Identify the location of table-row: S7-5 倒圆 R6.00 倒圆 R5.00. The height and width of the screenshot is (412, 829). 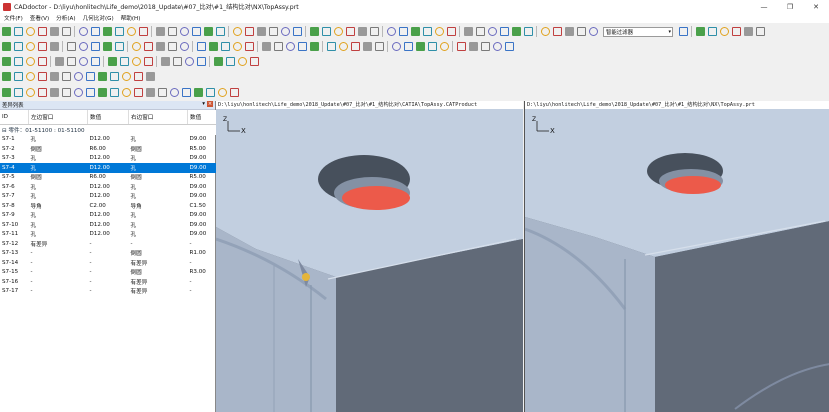
(114, 178).